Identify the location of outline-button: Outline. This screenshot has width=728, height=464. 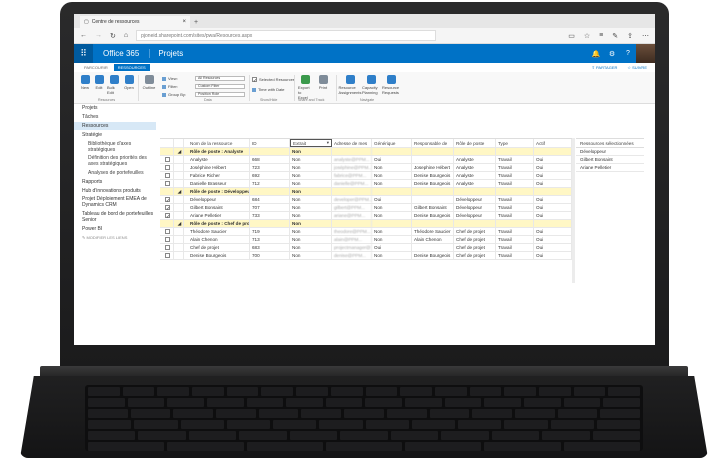
(149, 82).